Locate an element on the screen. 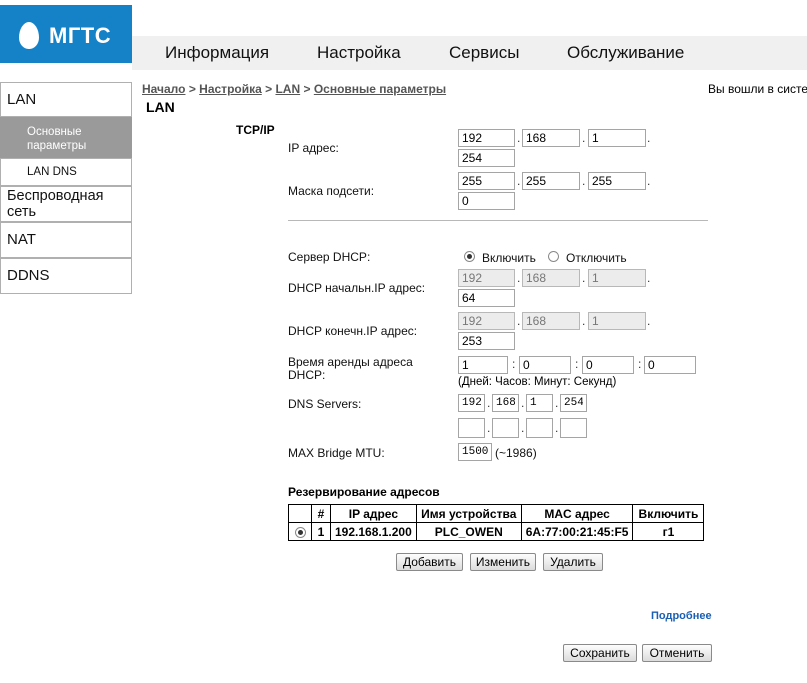 The height and width of the screenshot is (683, 807). more-link: Подробнее is located at coordinates (681, 616).